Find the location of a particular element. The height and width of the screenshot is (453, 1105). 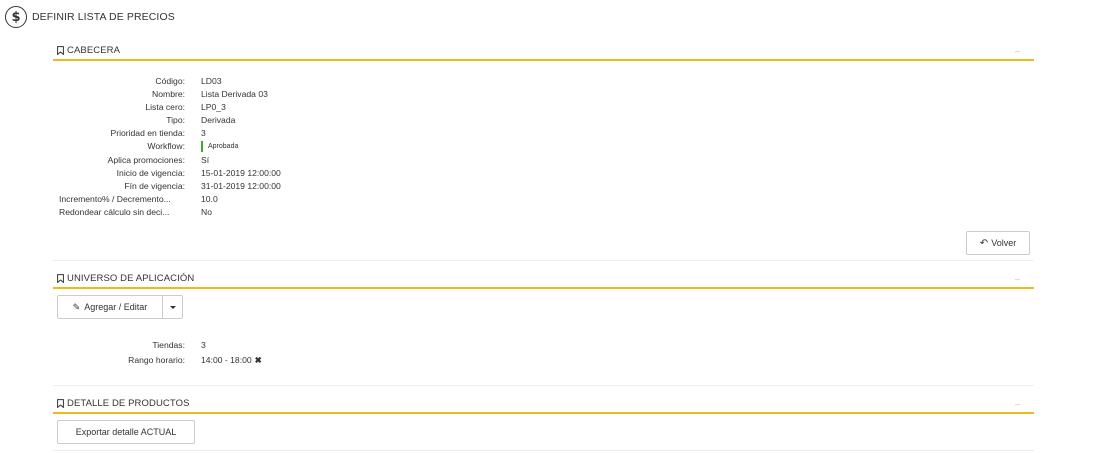

page-header: $ DEFINIR LISTA DE PRECIOS is located at coordinates (90, 17).